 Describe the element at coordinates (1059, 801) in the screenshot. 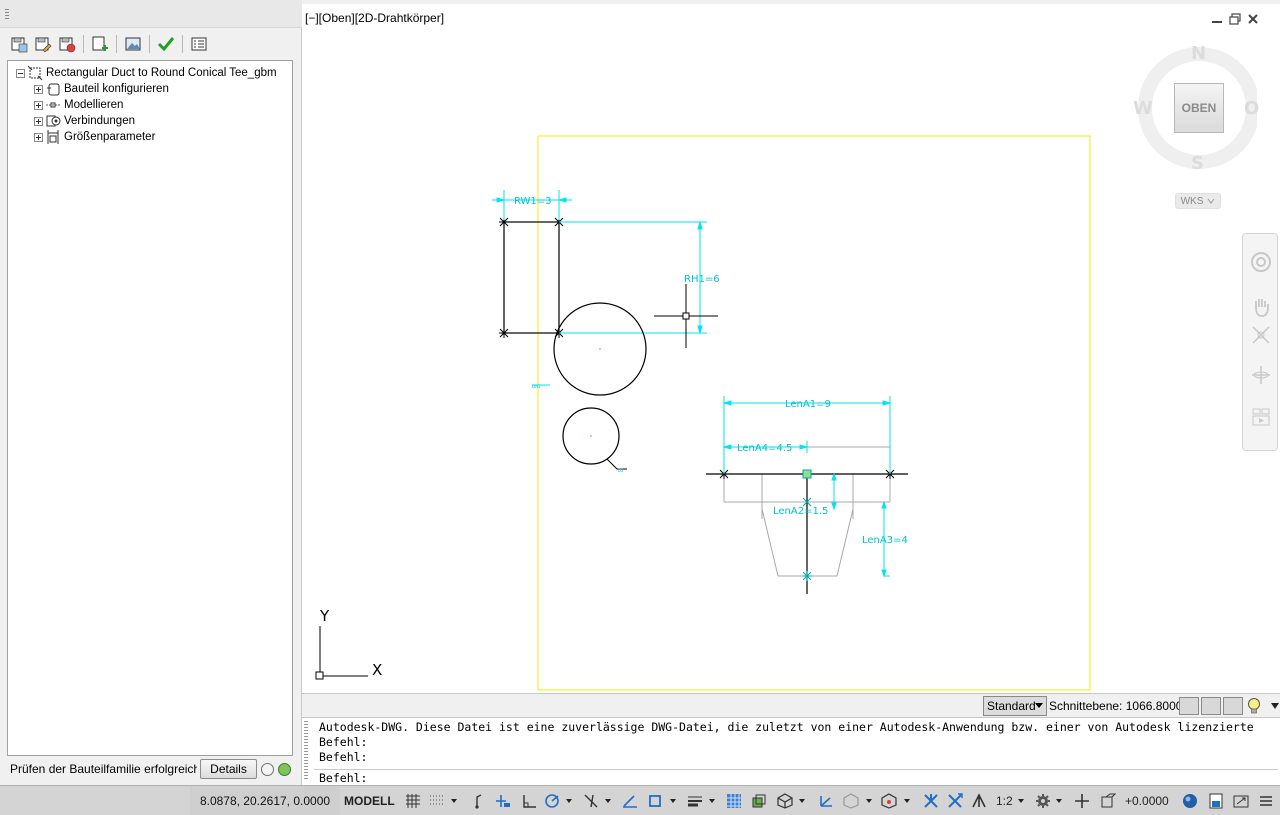

I see `workspace-dropdown-icon` at that location.